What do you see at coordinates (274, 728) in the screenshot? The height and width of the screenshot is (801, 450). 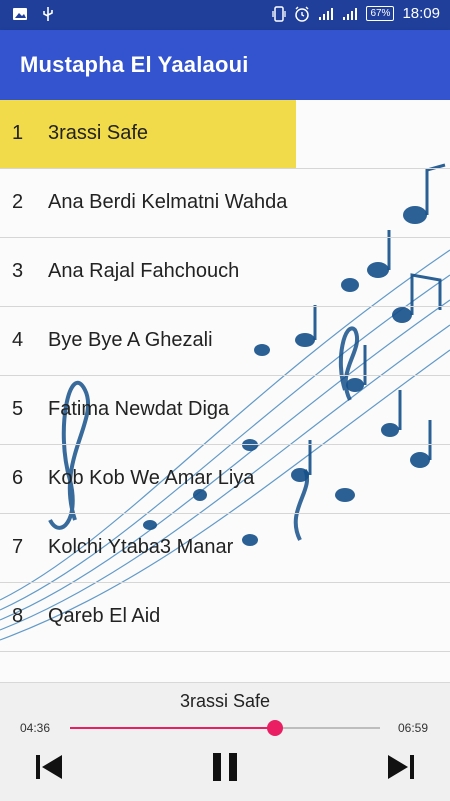 I see `seek-thumb` at bounding box center [274, 728].